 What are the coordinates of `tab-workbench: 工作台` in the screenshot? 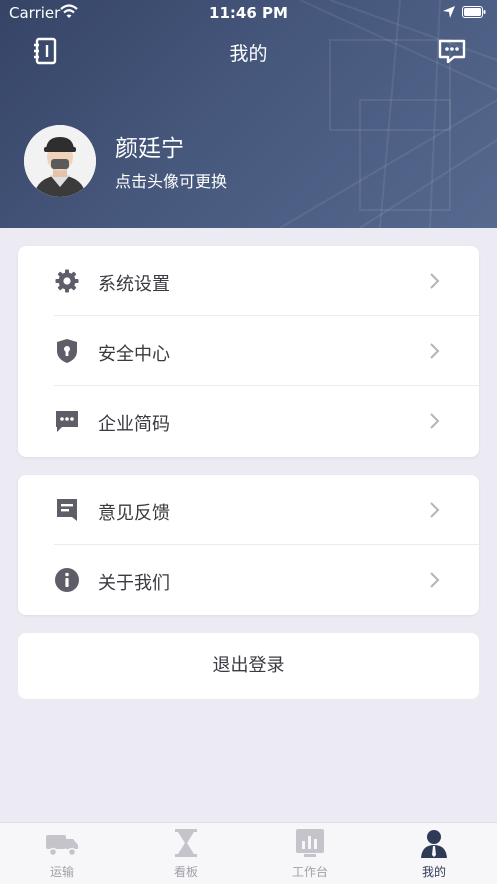 It's located at (310, 853).